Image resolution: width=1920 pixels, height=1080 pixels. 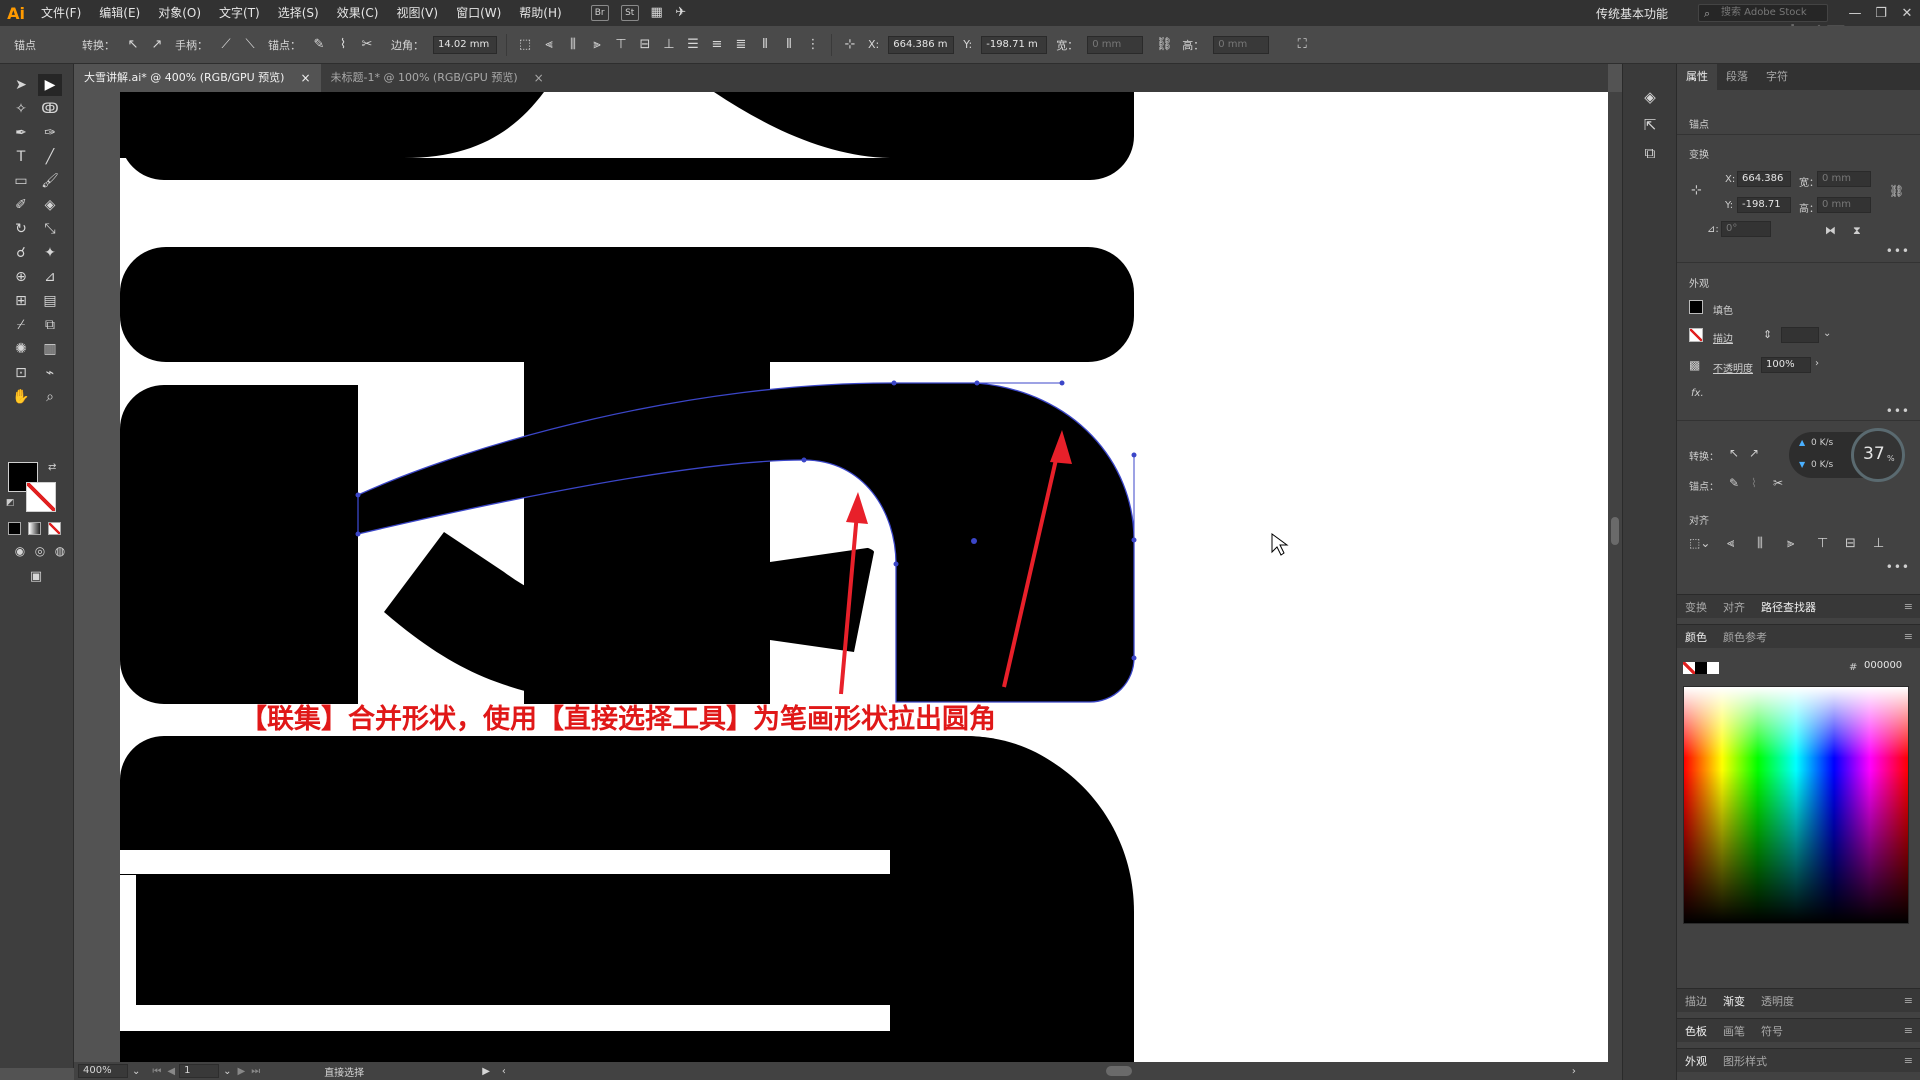 I want to click on hscroll-right-icon: ›, so click(x=1574, y=1071).